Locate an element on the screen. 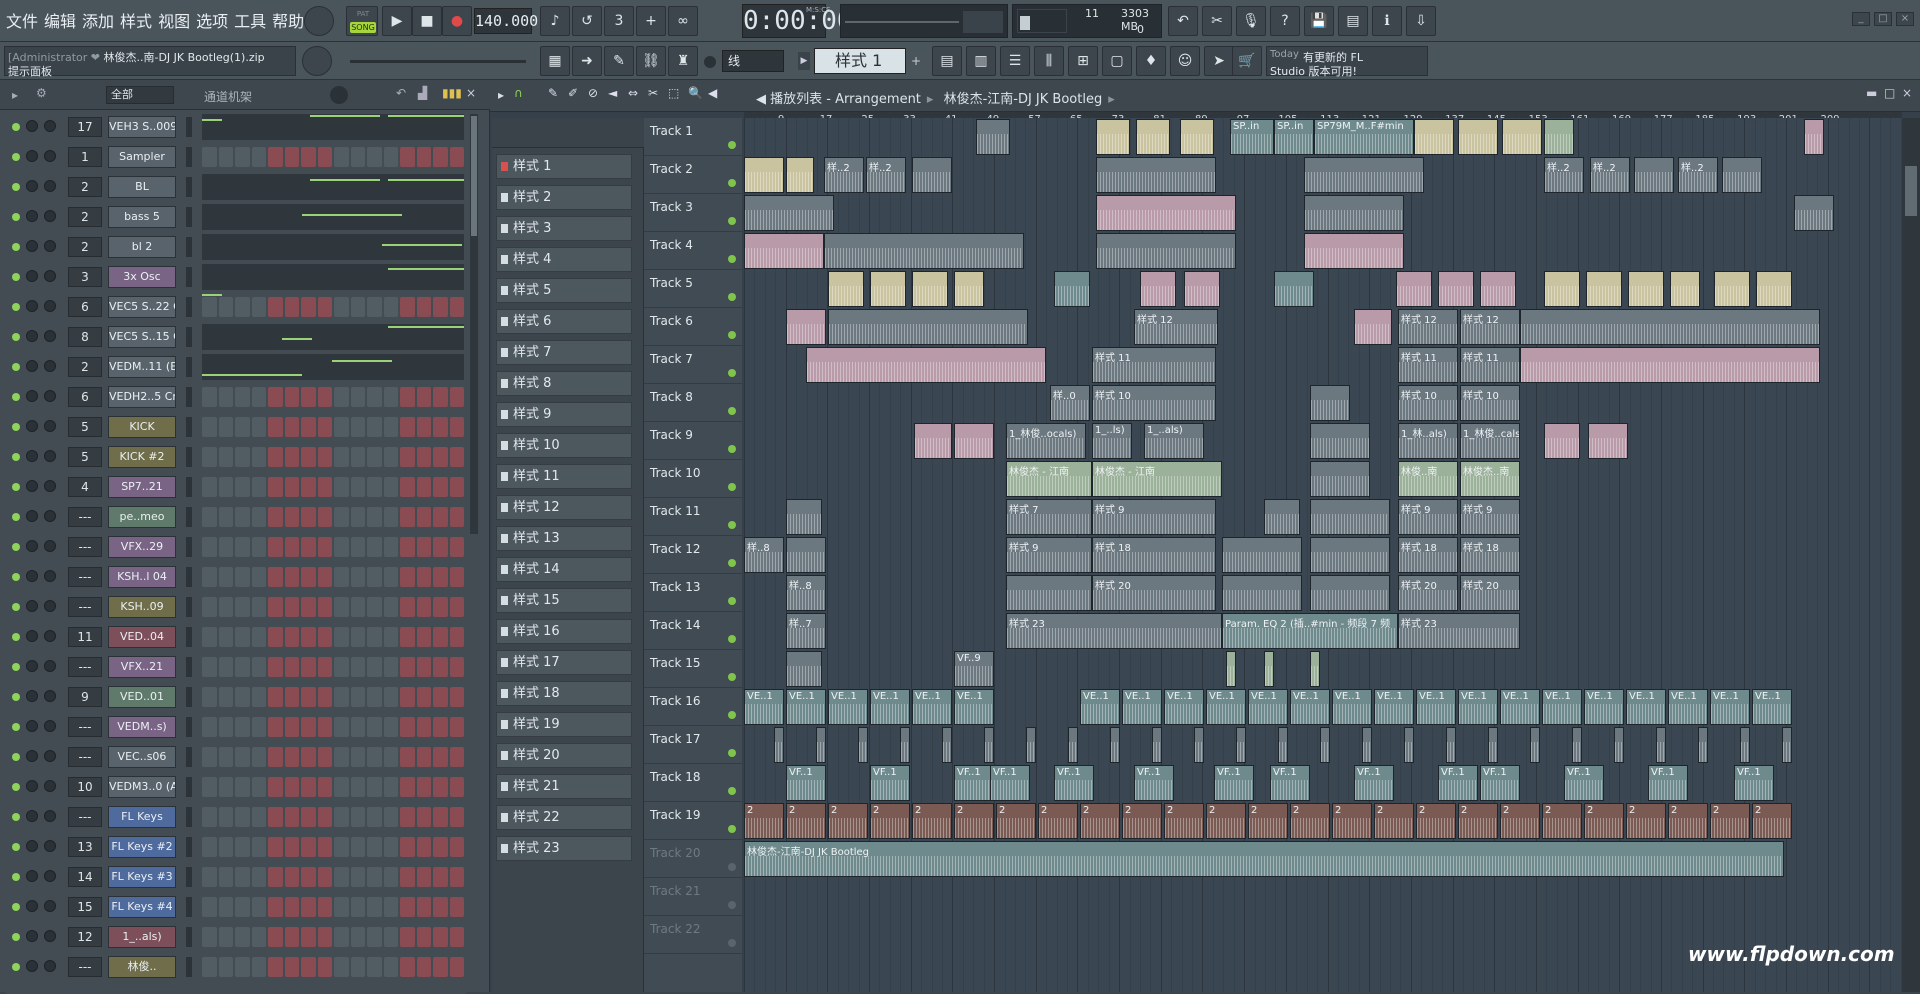  pattern-item: 样式 3 is located at coordinates (564, 228).